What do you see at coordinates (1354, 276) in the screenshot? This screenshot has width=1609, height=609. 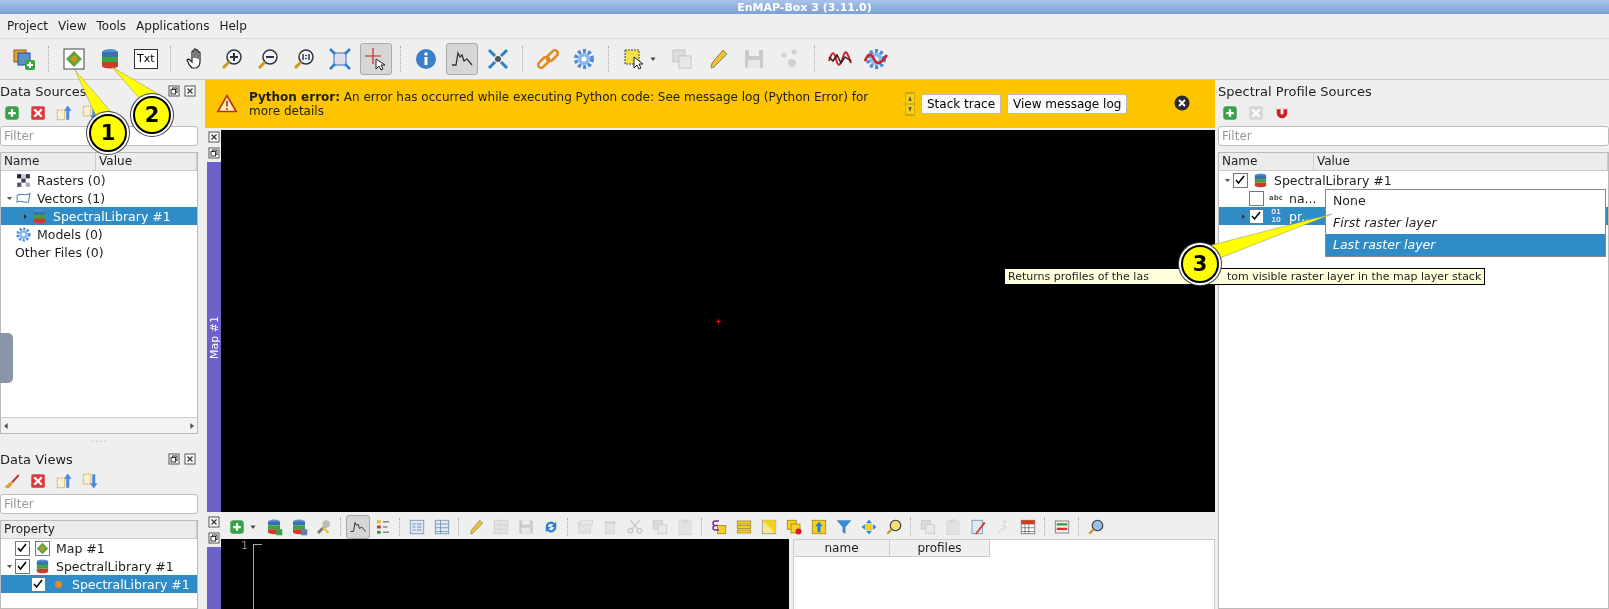 I see `tooltip-text: tom visible raster layer in the map layer stack` at bounding box center [1354, 276].